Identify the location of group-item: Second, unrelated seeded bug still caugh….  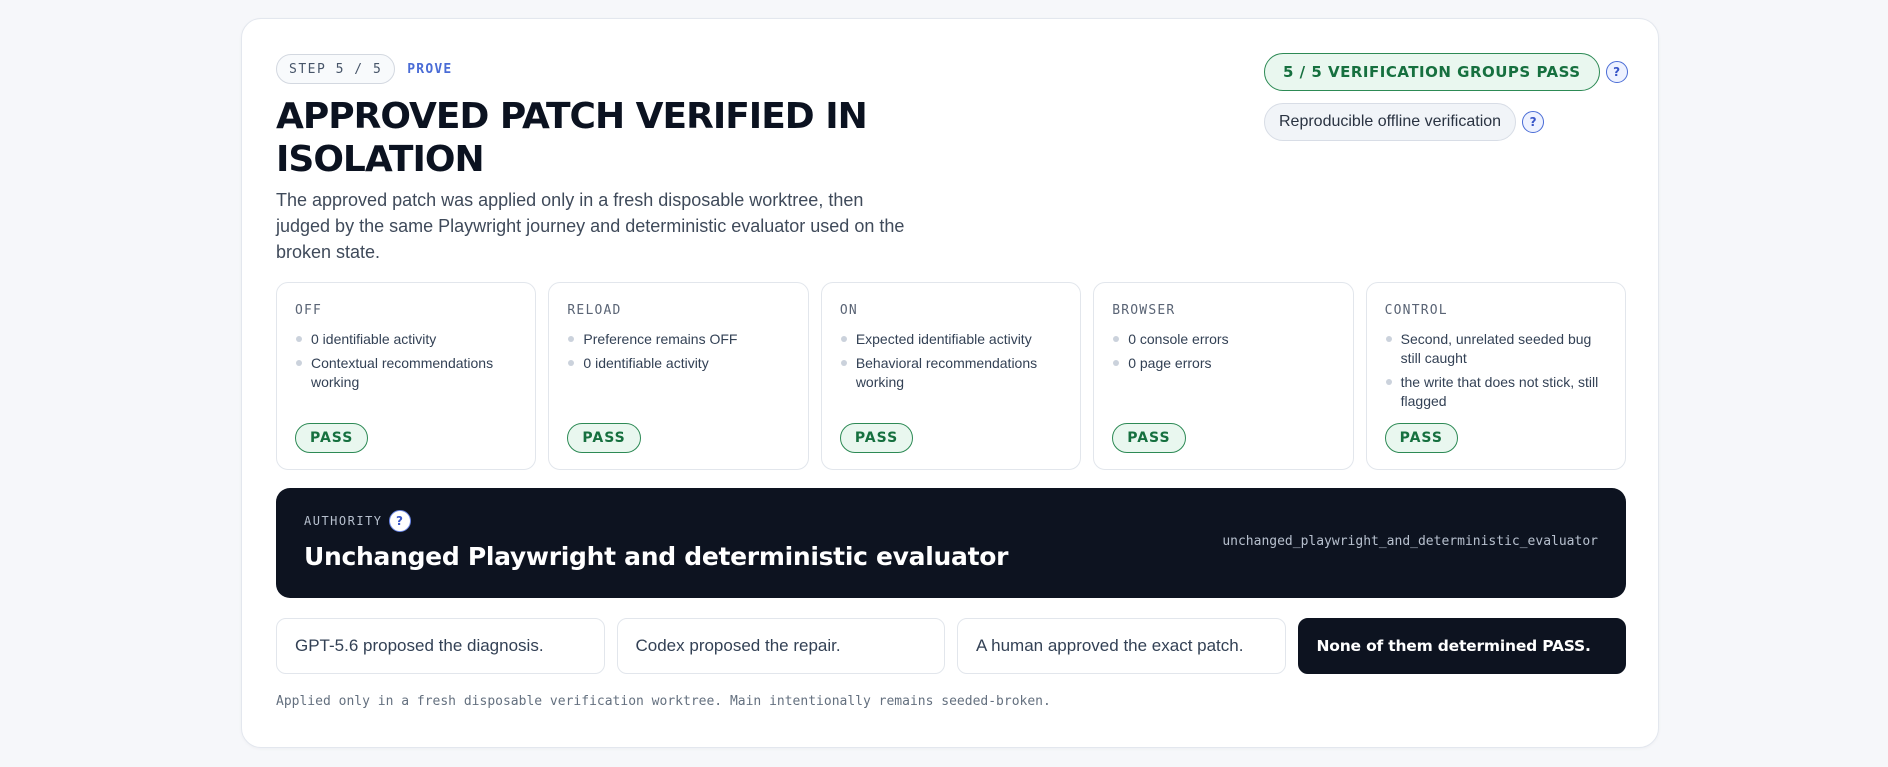
(1496, 349).